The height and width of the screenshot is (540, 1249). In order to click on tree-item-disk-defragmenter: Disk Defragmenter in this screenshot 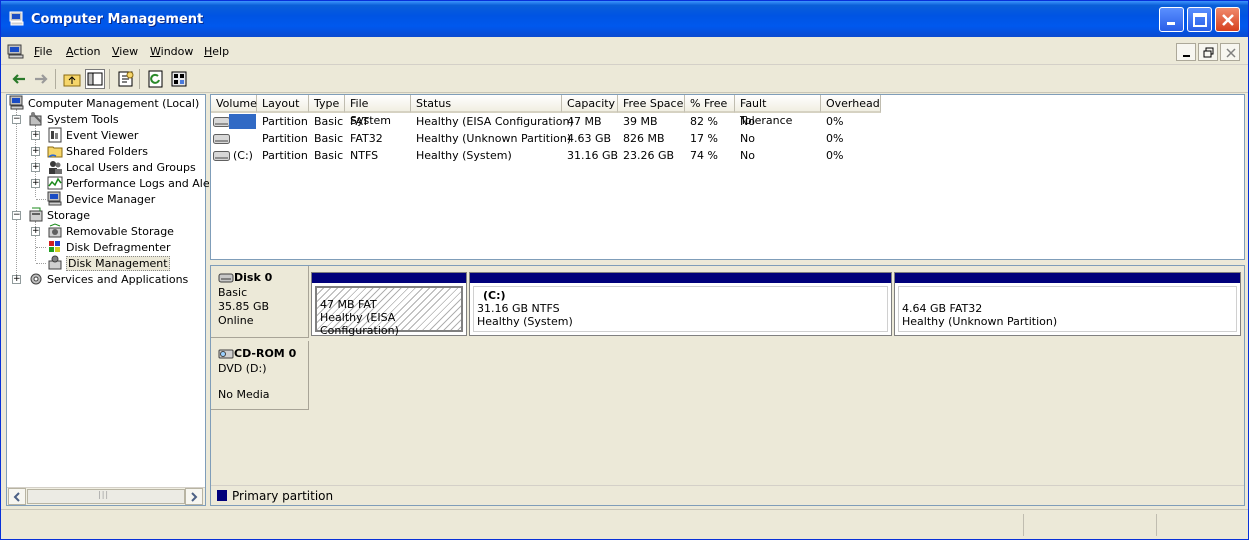, I will do `click(109, 247)`.